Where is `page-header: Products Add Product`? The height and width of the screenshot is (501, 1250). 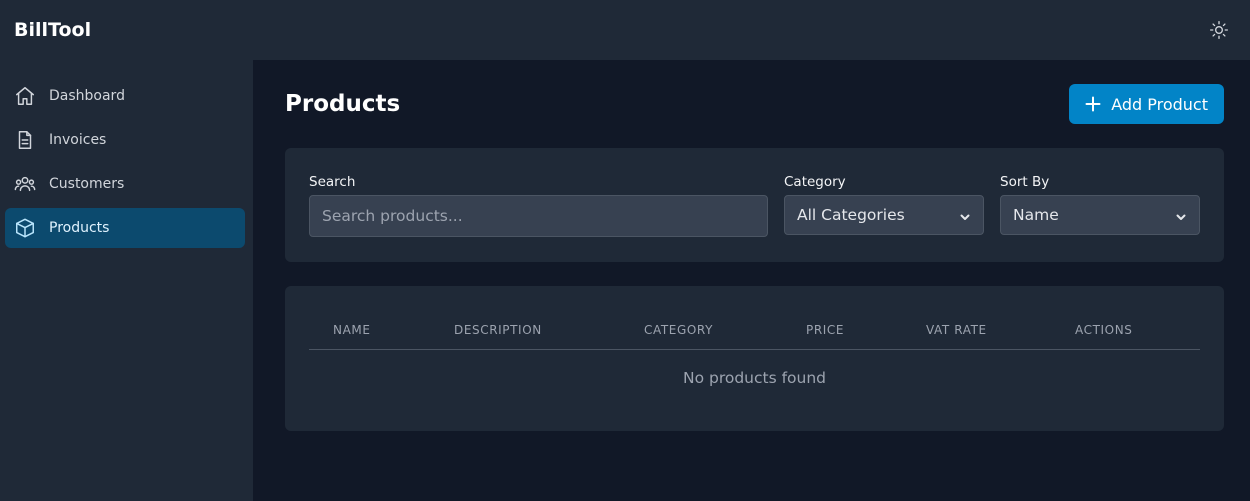 page-header: Products Add Product is located at coordinates (754, 104).